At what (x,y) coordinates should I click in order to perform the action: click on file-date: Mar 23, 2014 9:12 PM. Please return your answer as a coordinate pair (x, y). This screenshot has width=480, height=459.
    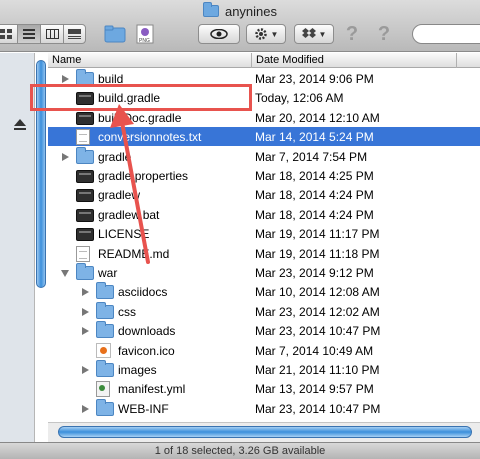
    Looking at the image, I should click on (314, 273).